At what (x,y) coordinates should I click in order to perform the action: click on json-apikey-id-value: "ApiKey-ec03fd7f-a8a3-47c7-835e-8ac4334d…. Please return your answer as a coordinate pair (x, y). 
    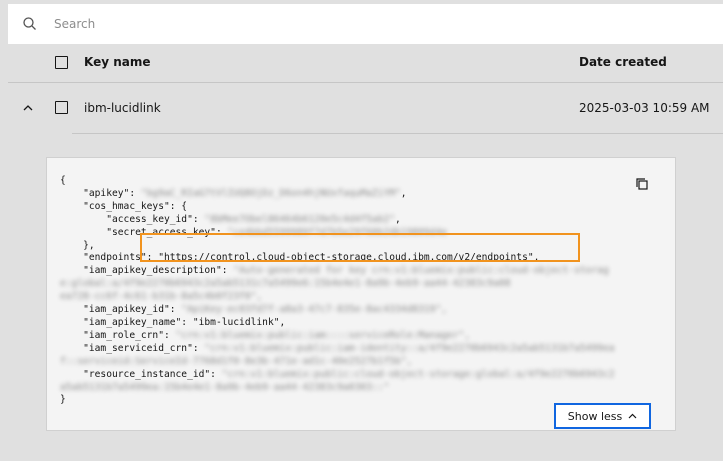
    Looking at the image, I should click on (314, 310).